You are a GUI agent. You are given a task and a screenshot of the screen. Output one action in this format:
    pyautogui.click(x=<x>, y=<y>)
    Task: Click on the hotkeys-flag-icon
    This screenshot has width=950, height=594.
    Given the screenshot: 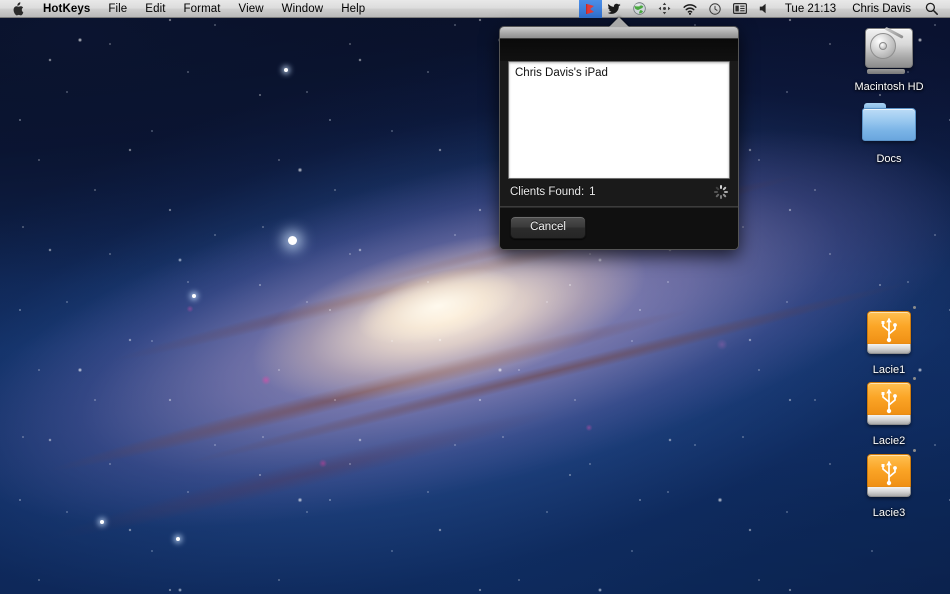 What is the action you would take?
    pyautogui.click(x=589, y=8)
    